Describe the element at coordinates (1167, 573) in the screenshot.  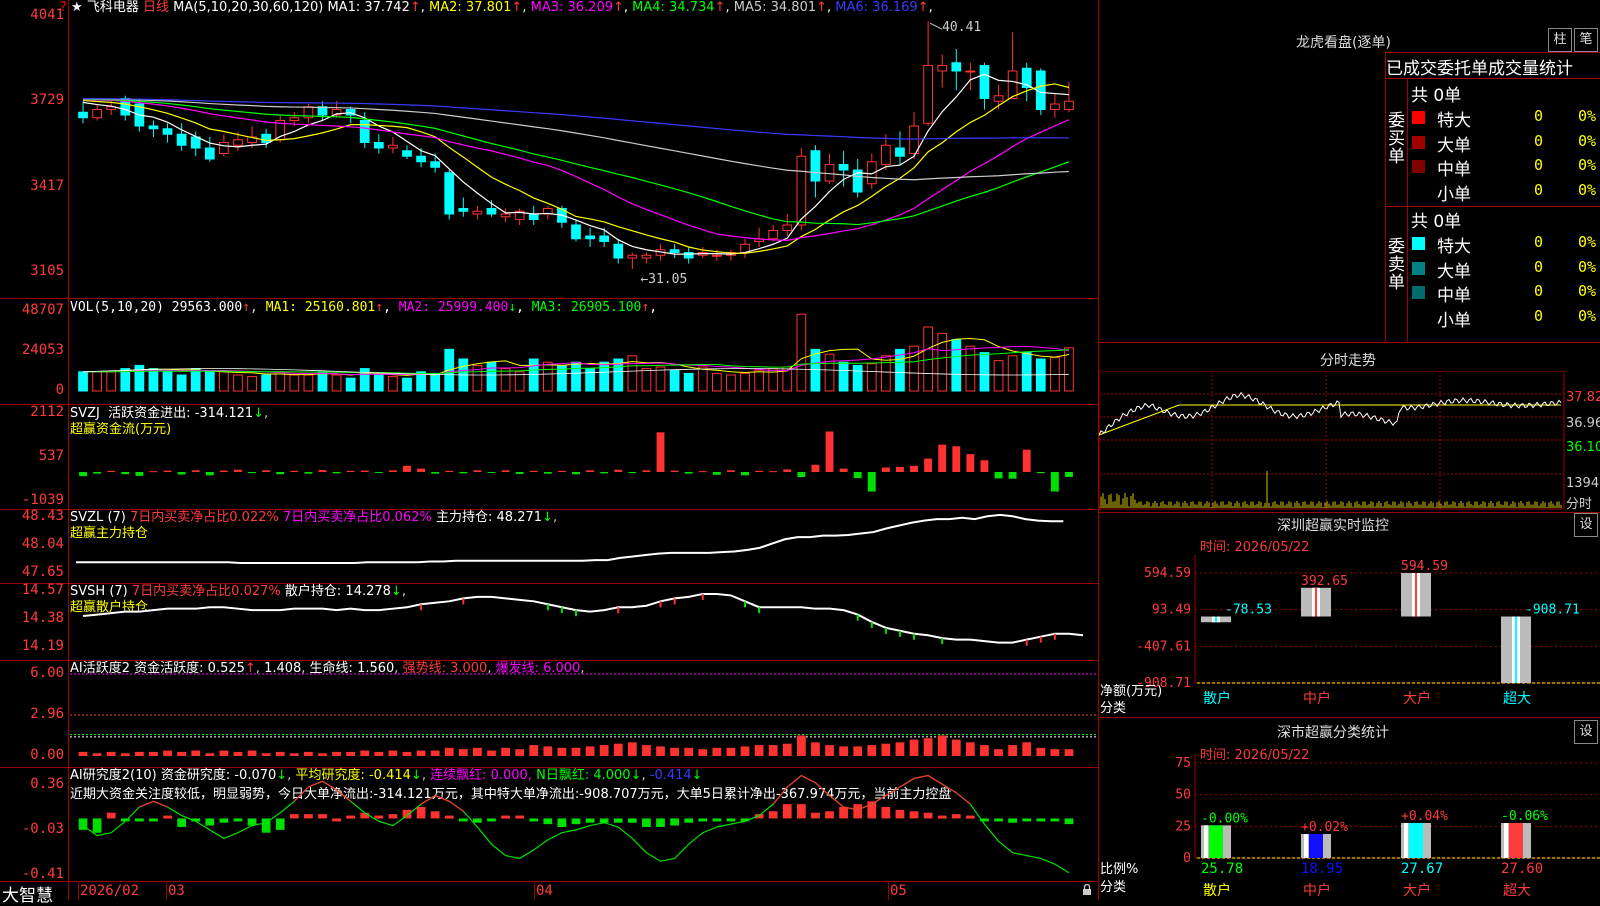
I see `sz-y-label: 594.59` at that location.